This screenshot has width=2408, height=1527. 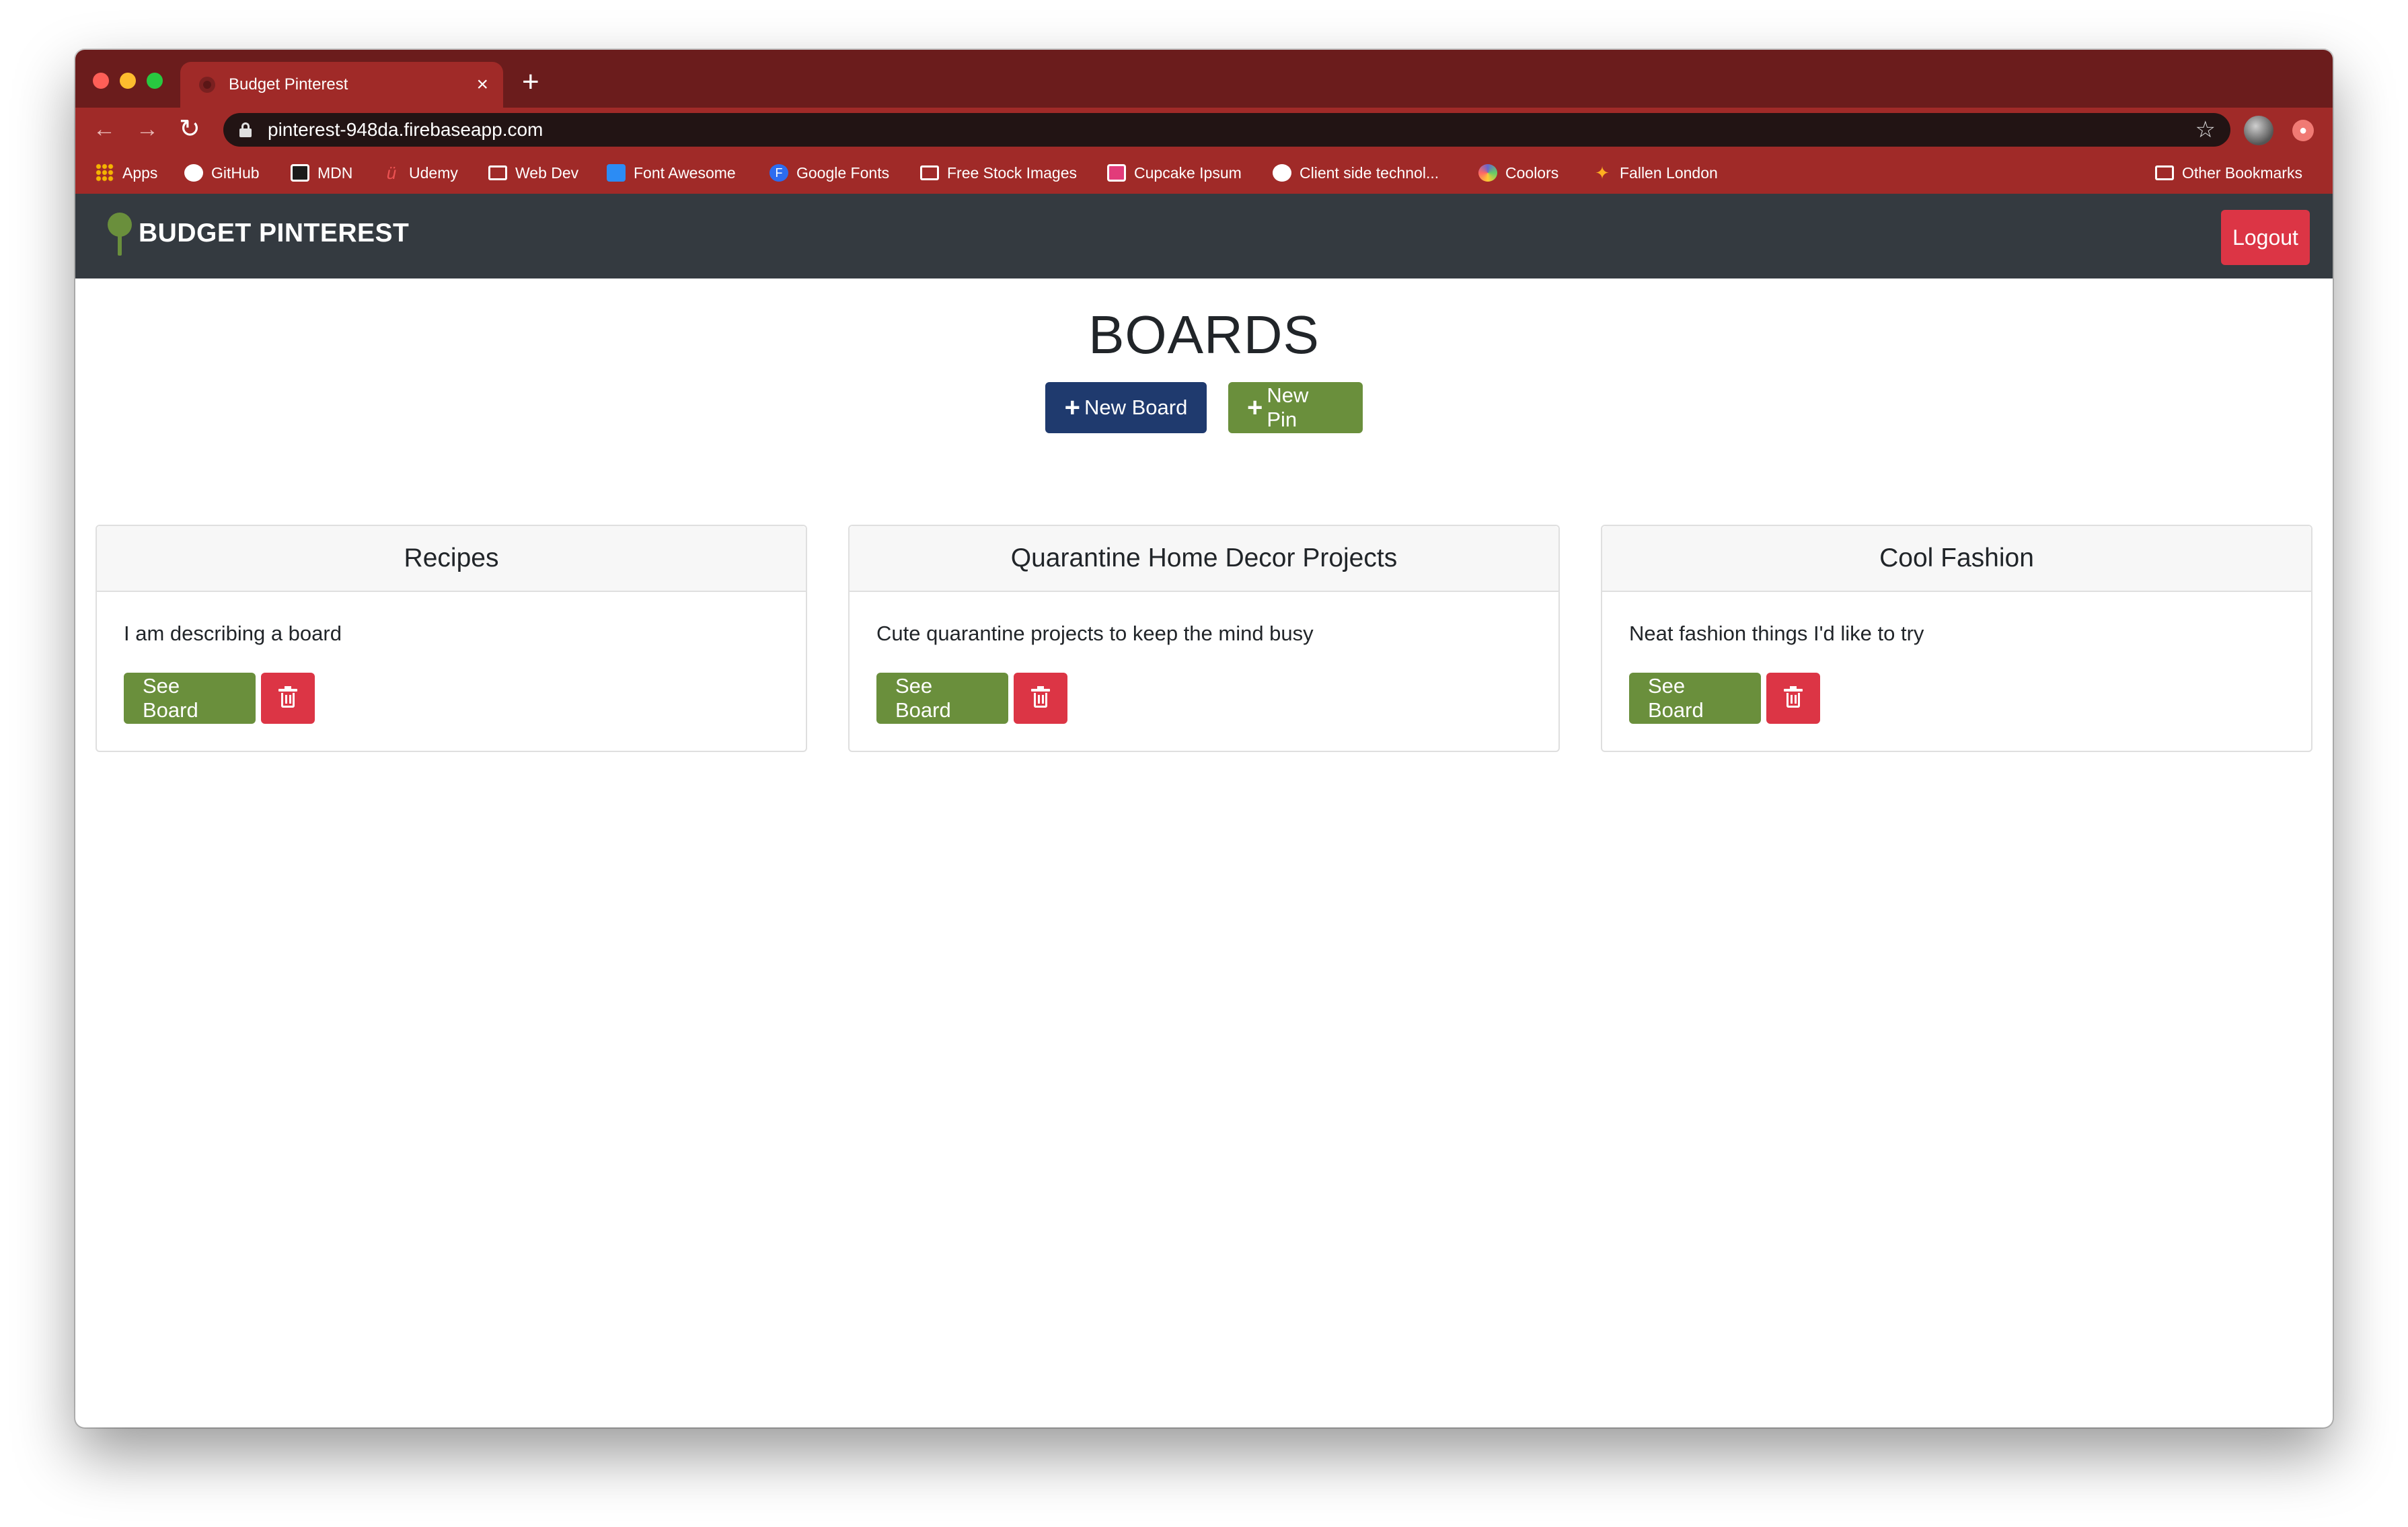 What do you see at coordinates (1487, 173) in the screenshot?
I see `coolors-icon` at bounding box center [1487, 173].